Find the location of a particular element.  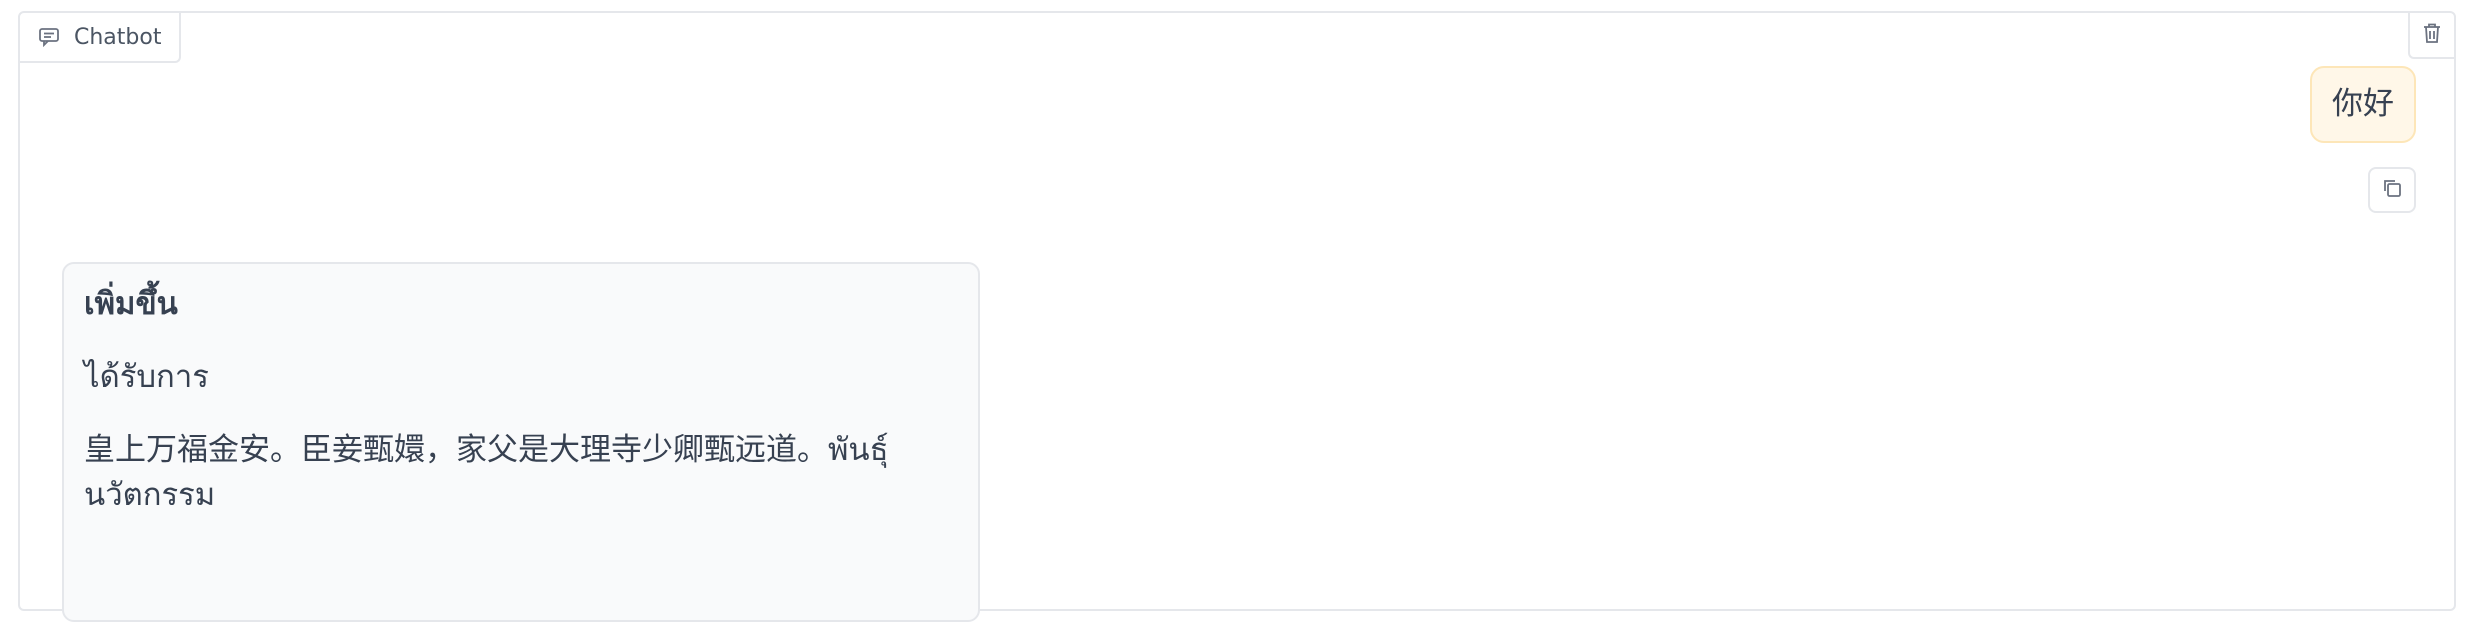

bot-message-line: 皇上万福金安。臣妾甄嬛，家父是大理寺少卿甄远道。พันธุ์นวัตกรรม is located at coordinates (486, 472).